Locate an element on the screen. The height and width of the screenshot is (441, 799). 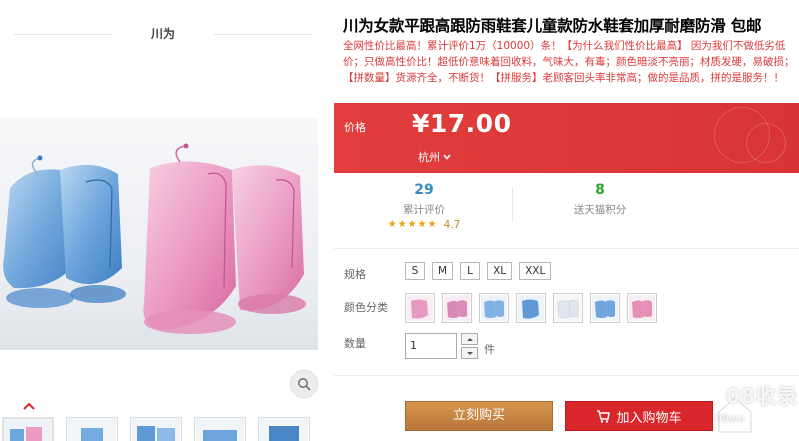
shipping-location-dropdown: 杭州 is located at coordinates (434, 157).